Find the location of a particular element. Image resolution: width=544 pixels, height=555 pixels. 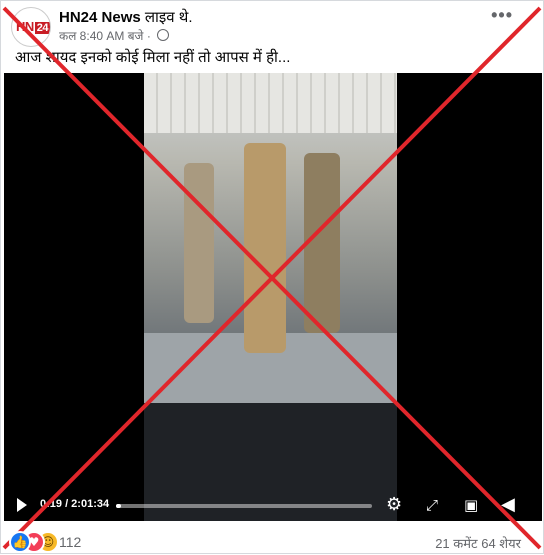

video-time: 0:19 / 2:01:34 is located at coordinates (75, 504).